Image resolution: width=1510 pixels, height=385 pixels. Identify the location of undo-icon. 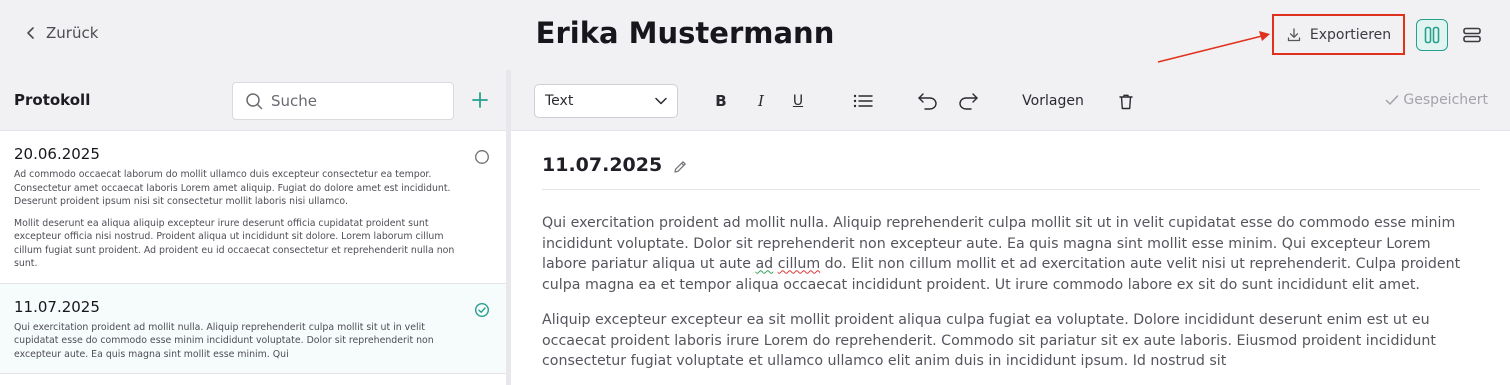
(927, 101).